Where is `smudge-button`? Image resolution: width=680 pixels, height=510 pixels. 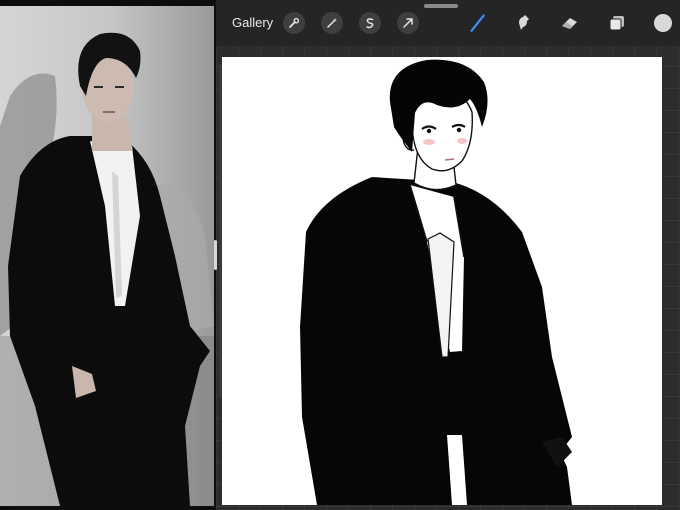 smudge-button is located at coordinates (523, 23).